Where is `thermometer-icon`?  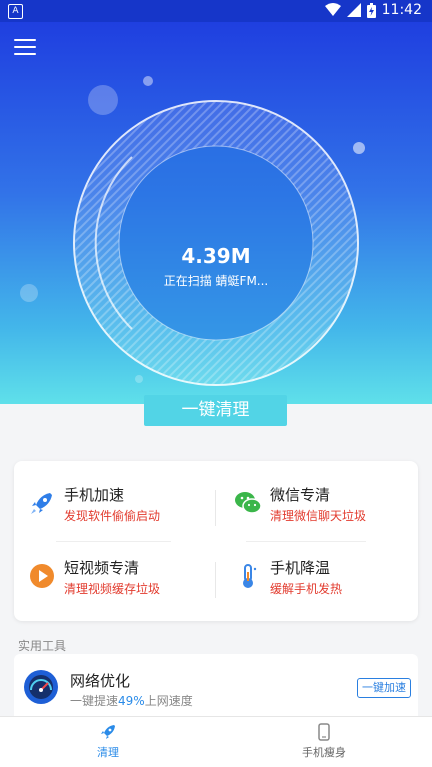 thermometer-icon is located at coordinates (250, 576).